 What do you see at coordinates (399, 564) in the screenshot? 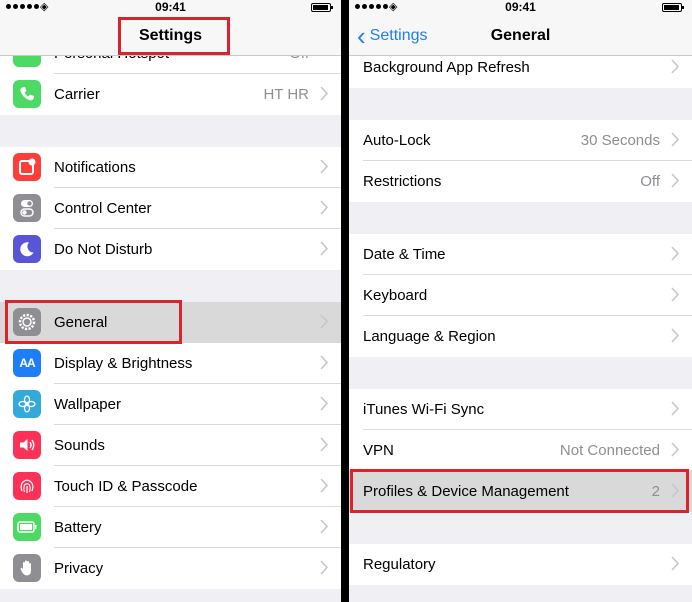
I see `row-label: Regulatory` at bounding box center [399, 564].